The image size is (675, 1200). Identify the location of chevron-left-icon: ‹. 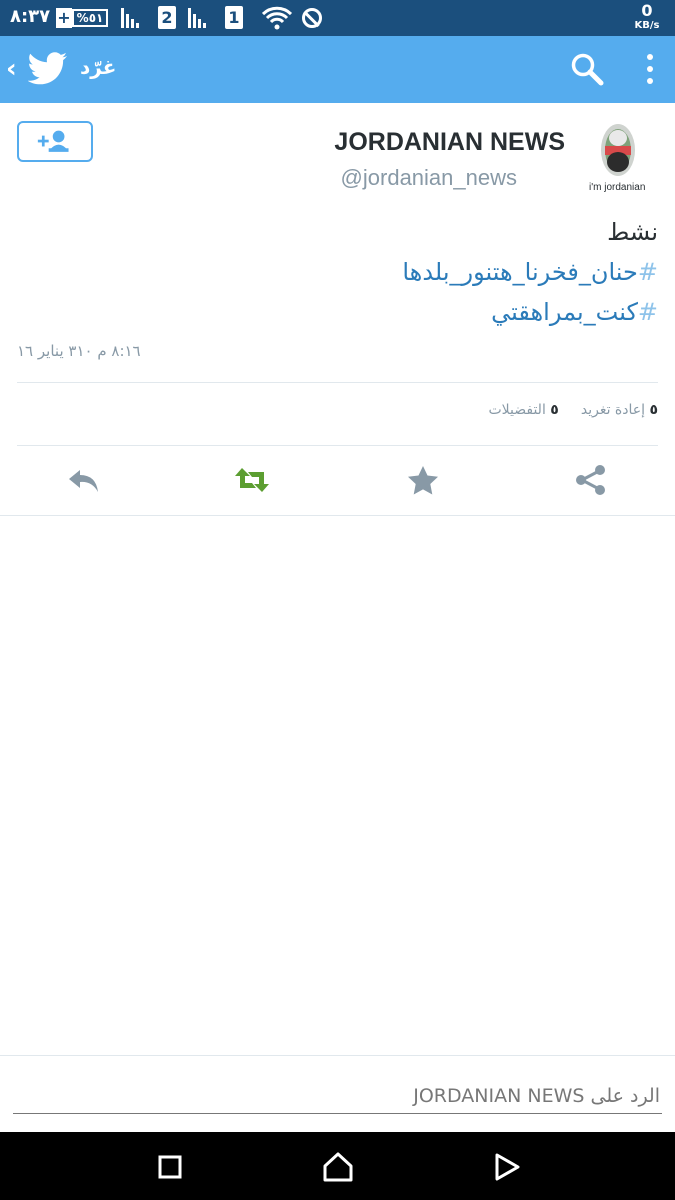
(14, 69).